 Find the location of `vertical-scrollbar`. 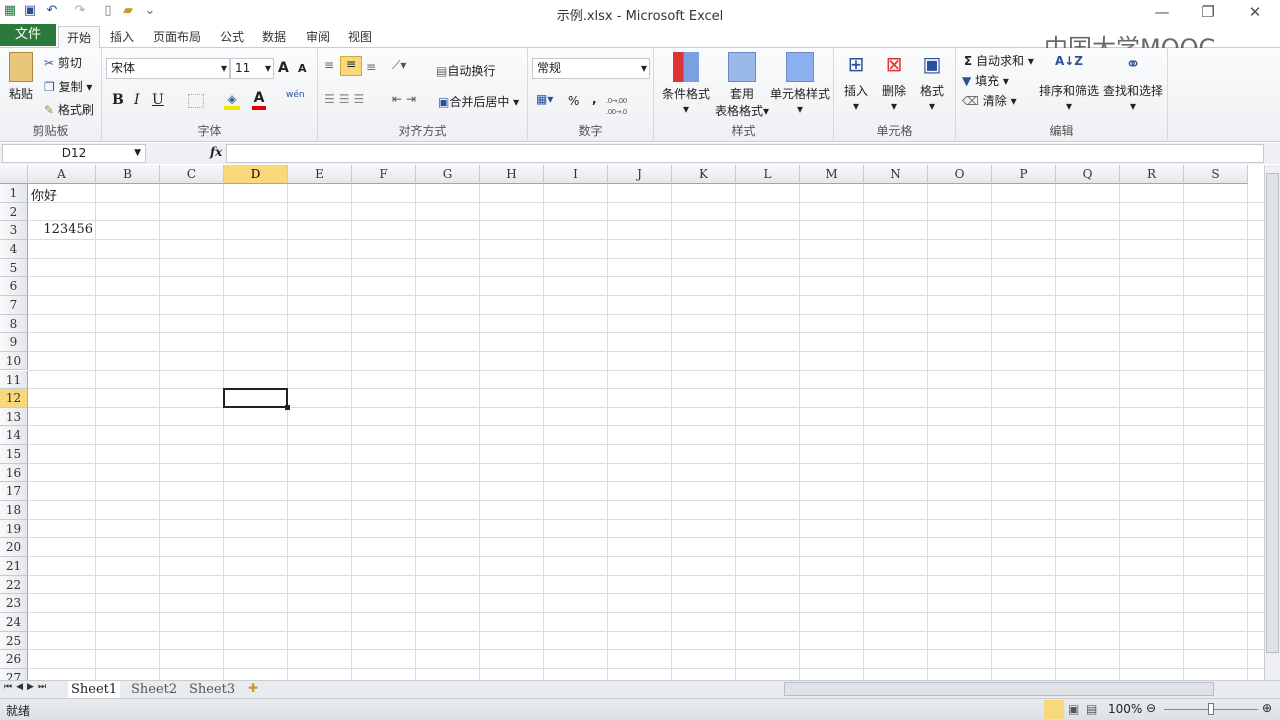

vertical-scrollbar is located at coordinates (1272, 422).